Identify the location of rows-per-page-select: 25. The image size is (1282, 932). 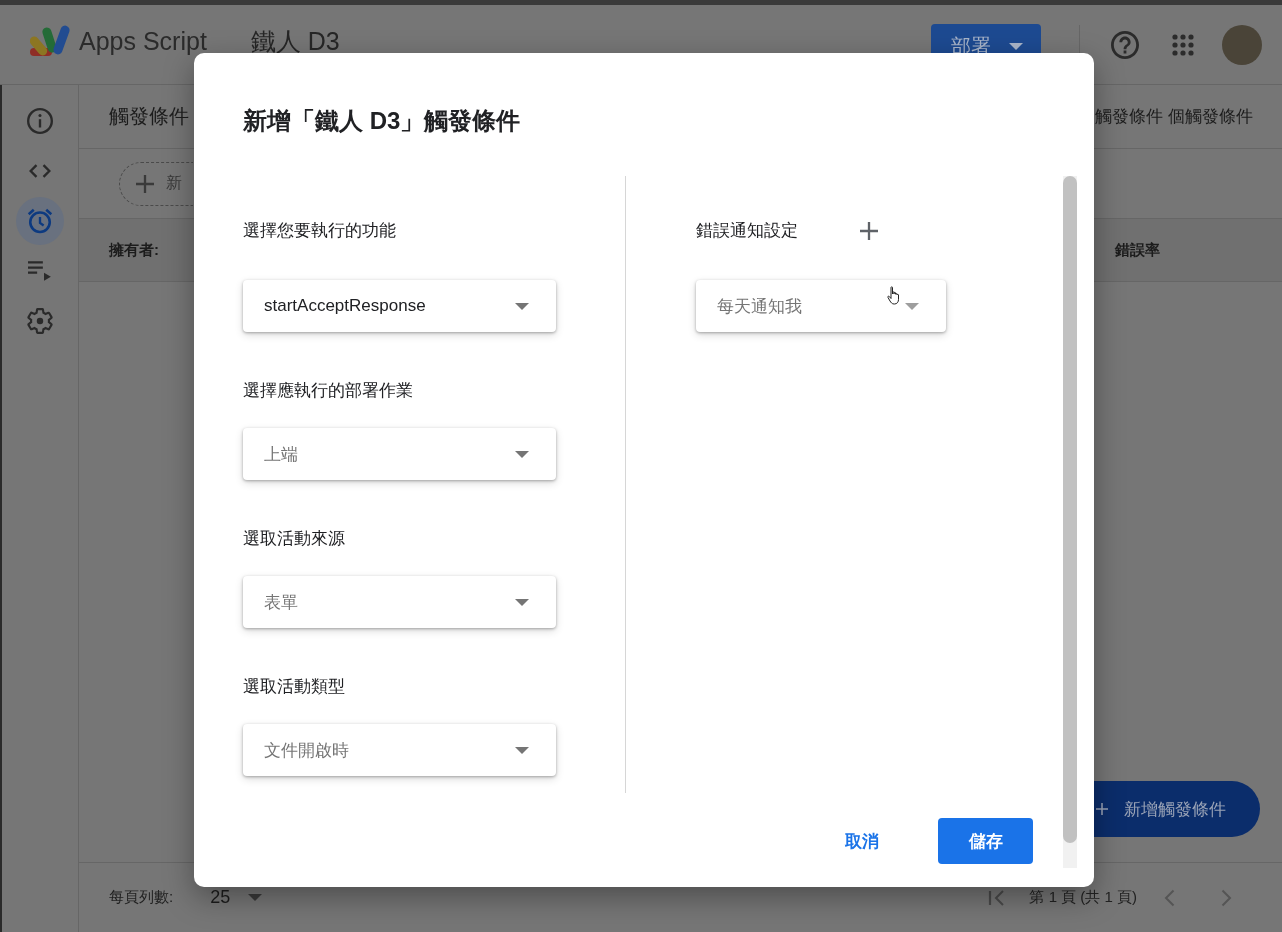
(236, 897).